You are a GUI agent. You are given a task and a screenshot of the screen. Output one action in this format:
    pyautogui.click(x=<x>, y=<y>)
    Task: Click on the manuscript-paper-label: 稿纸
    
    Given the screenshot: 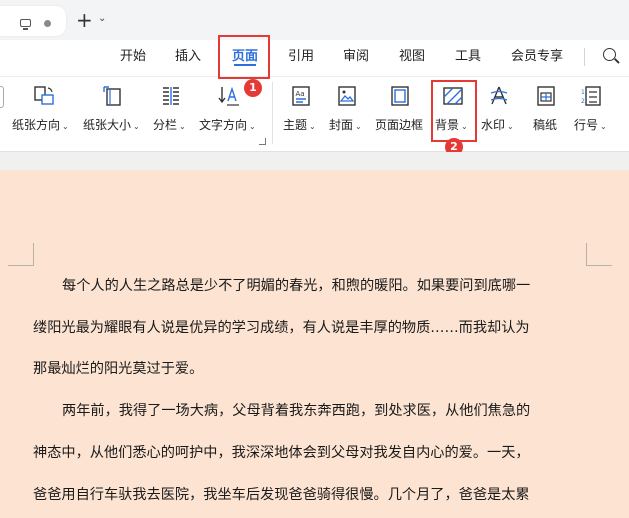 What is the action you would take?
    pyautogui.click(x=545, y=125)
    